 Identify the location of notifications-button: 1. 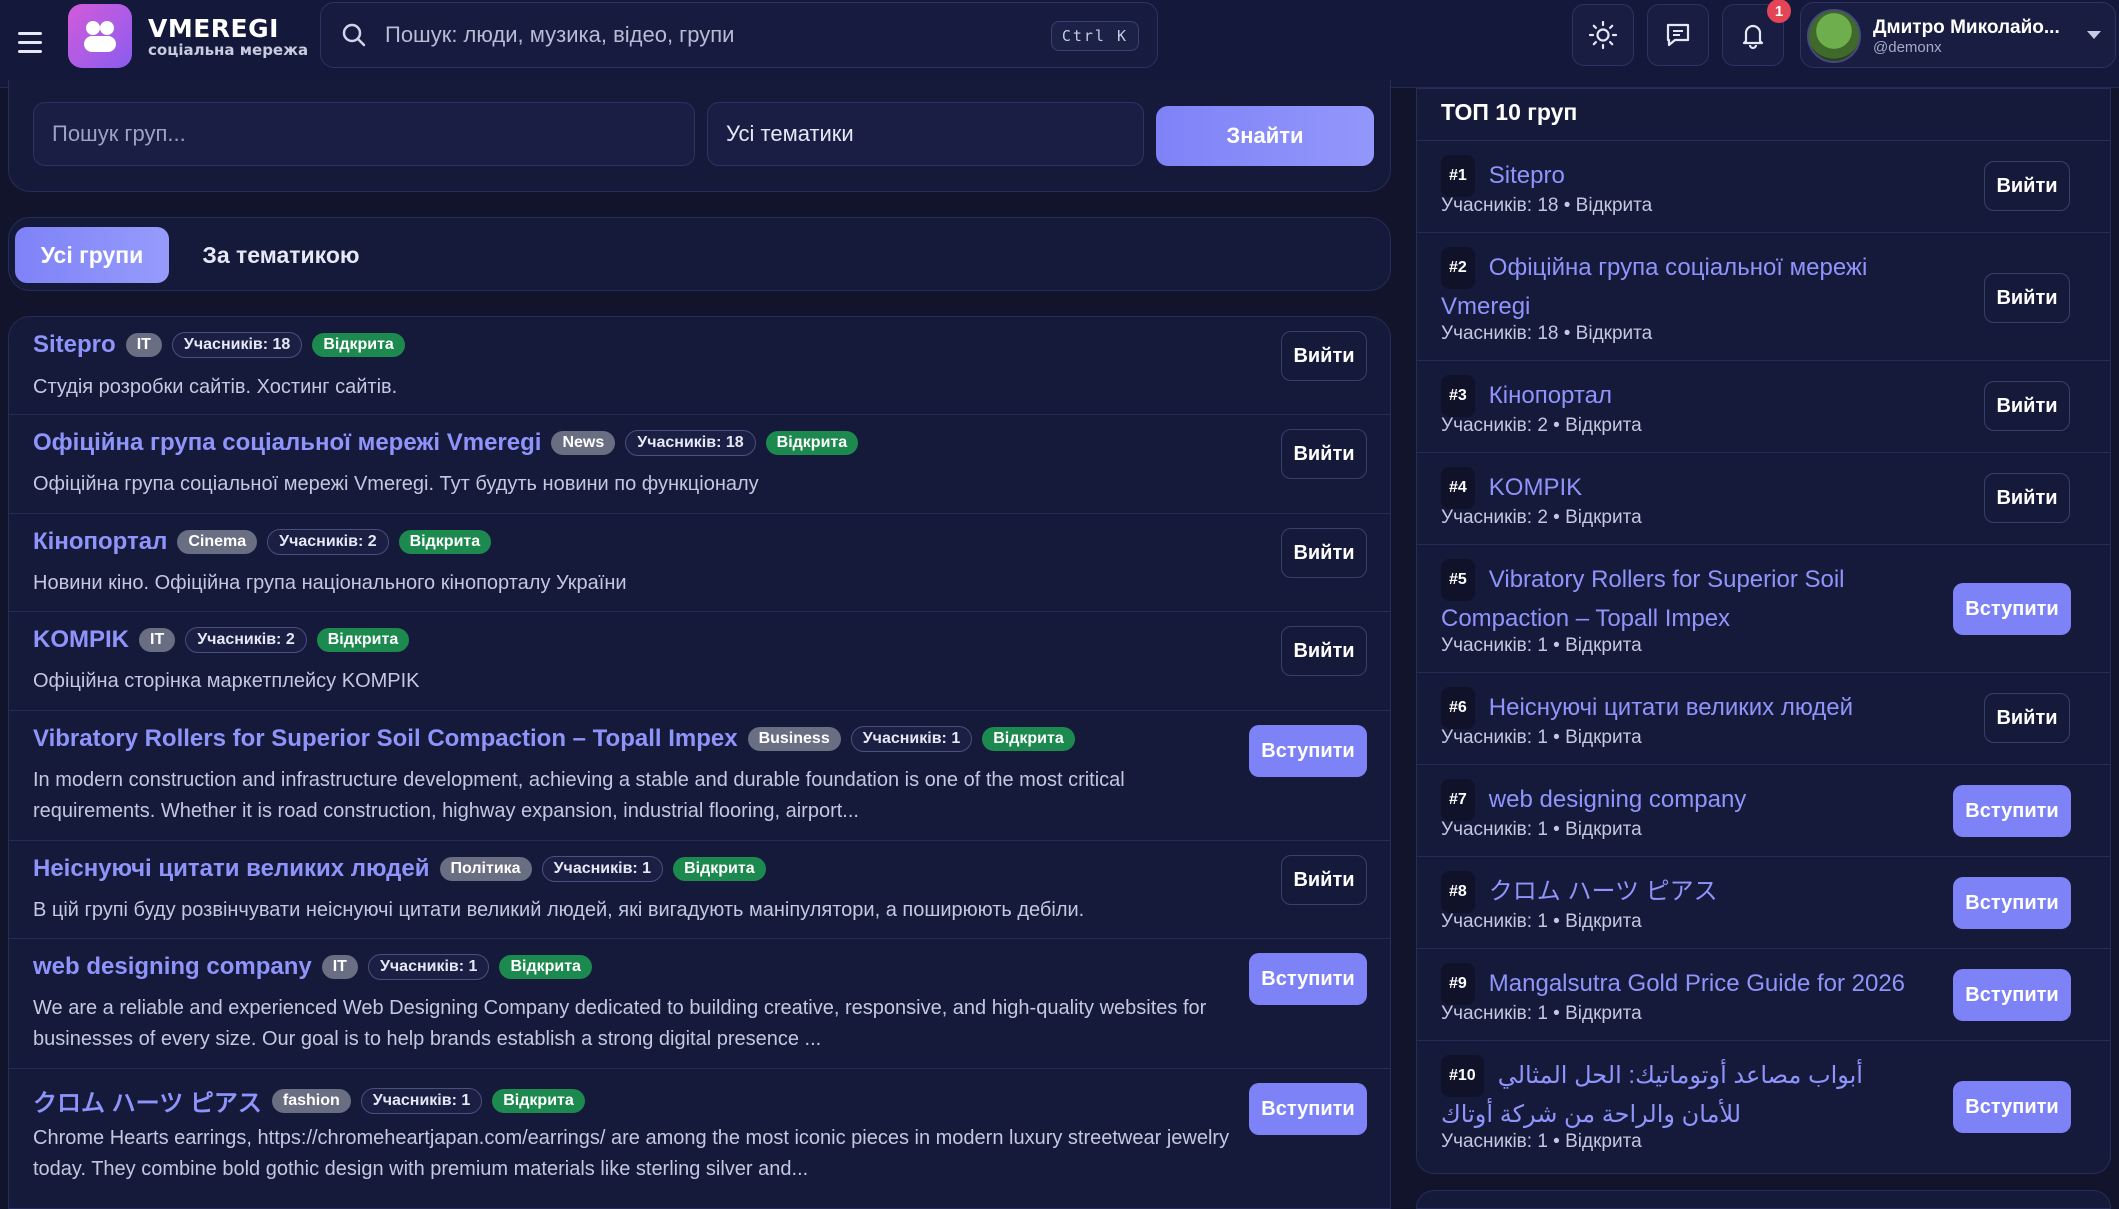
(1756, 33).